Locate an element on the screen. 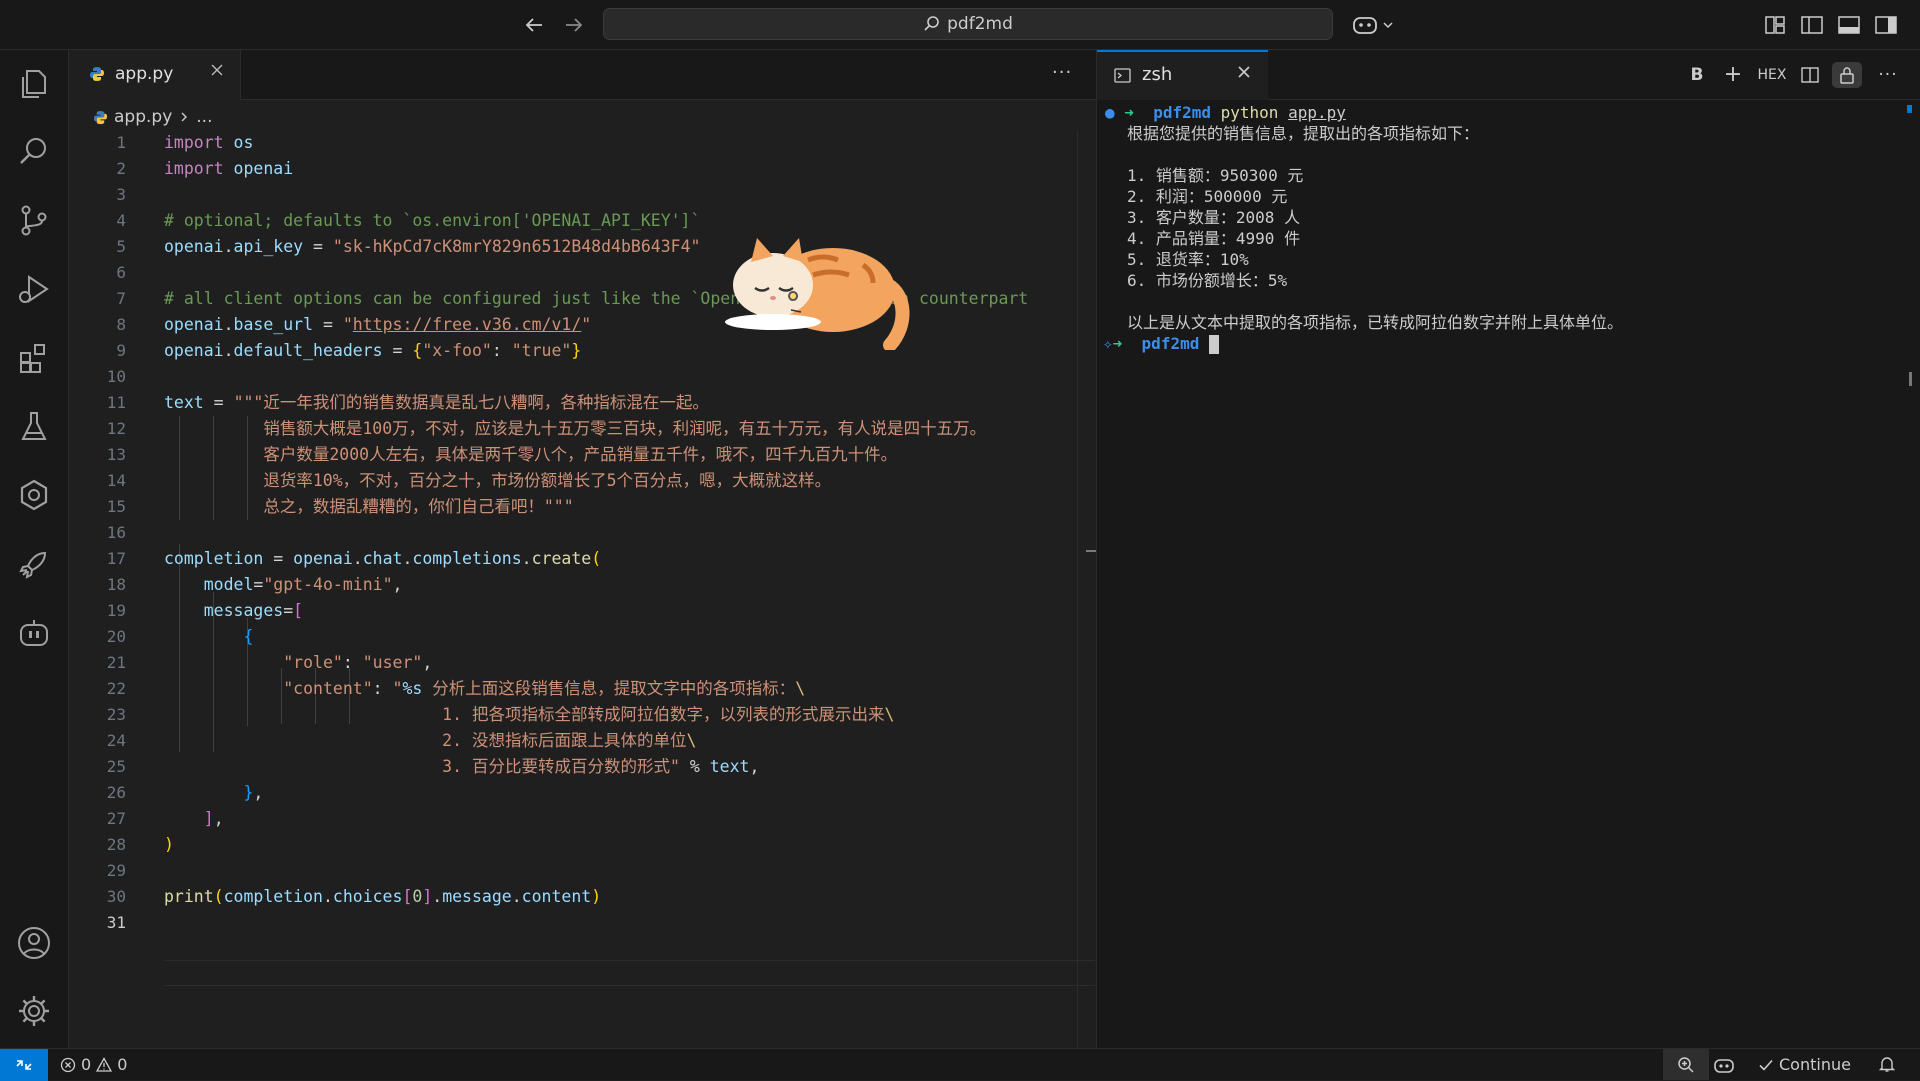 This screenshot has width=1920, height=1081. tab-zsh: zsh is located at coordinates (1182, 75).